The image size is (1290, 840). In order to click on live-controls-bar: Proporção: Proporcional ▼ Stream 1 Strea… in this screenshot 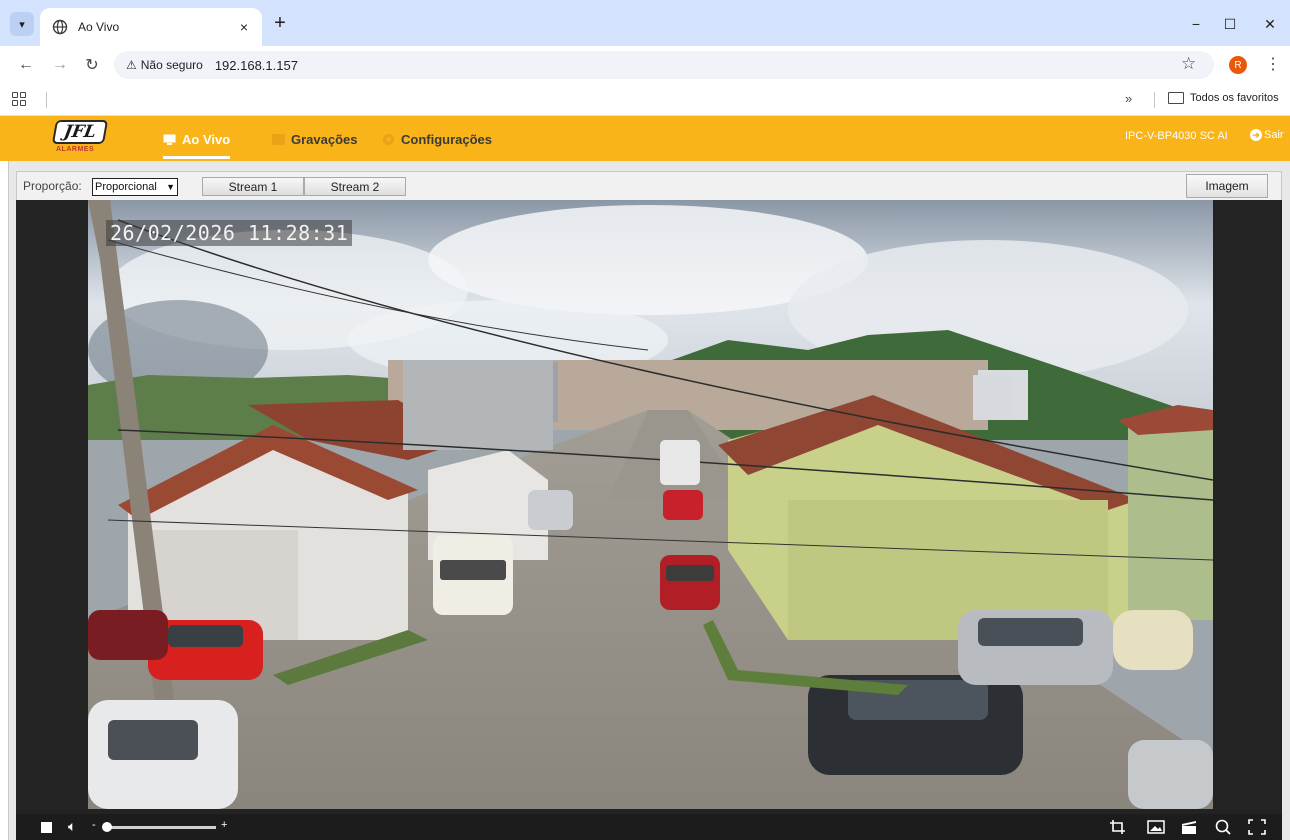, I will do `click(649, 185)`.